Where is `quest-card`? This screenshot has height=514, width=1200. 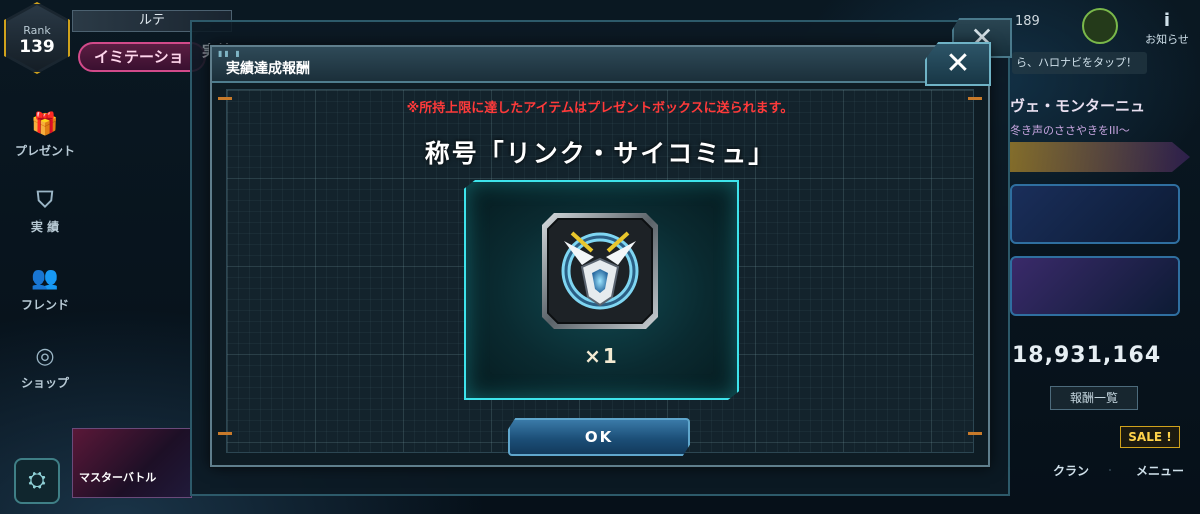 quest-card is located at coordinates (1095, 286).